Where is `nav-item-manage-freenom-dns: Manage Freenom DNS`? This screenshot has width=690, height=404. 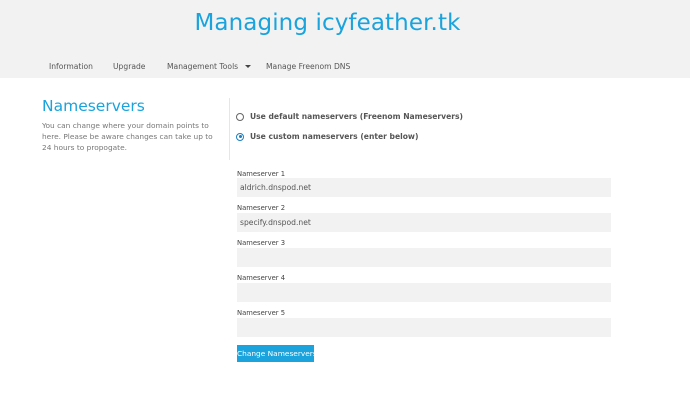 nav-item-manage-freenom-dns: Manage Freenom DNS is located at coordinates (308, 66).